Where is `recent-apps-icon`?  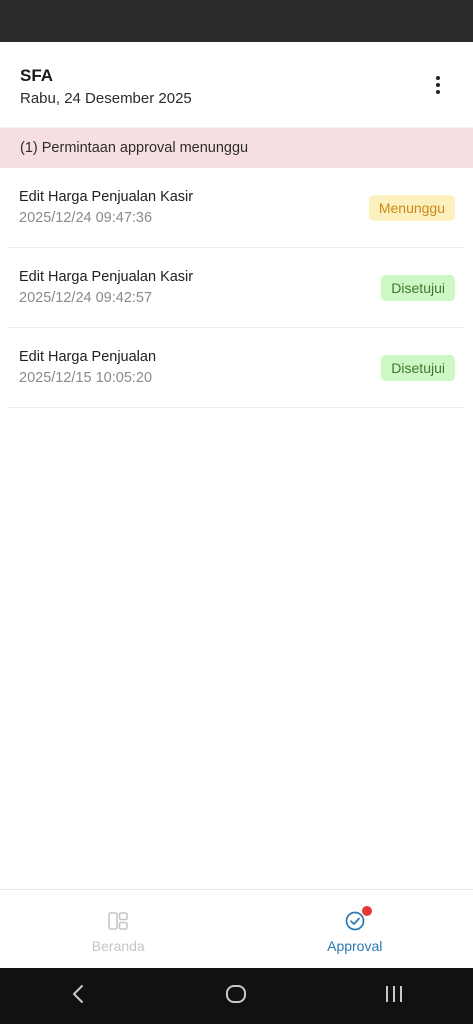
recent-apps-icon is located at coordinates (394, 996).